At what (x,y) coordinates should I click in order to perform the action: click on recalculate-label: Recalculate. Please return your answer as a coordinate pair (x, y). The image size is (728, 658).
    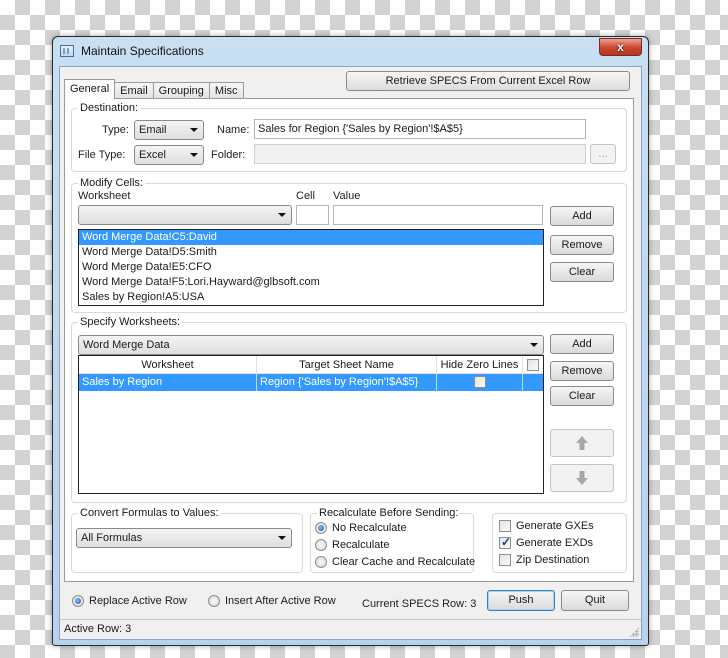
    Looking at the image, I should click on (361, 545).